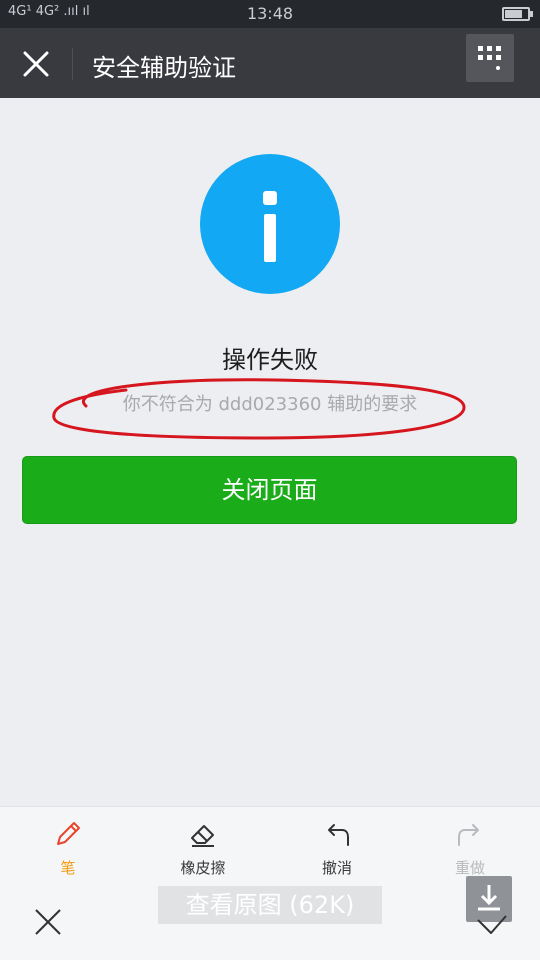 This screenshot has height=960, width=540. What do you see at coordinates (469, 868) in the screenshot?
I see `redo-label: 重做` at bounding box center [469, 868].